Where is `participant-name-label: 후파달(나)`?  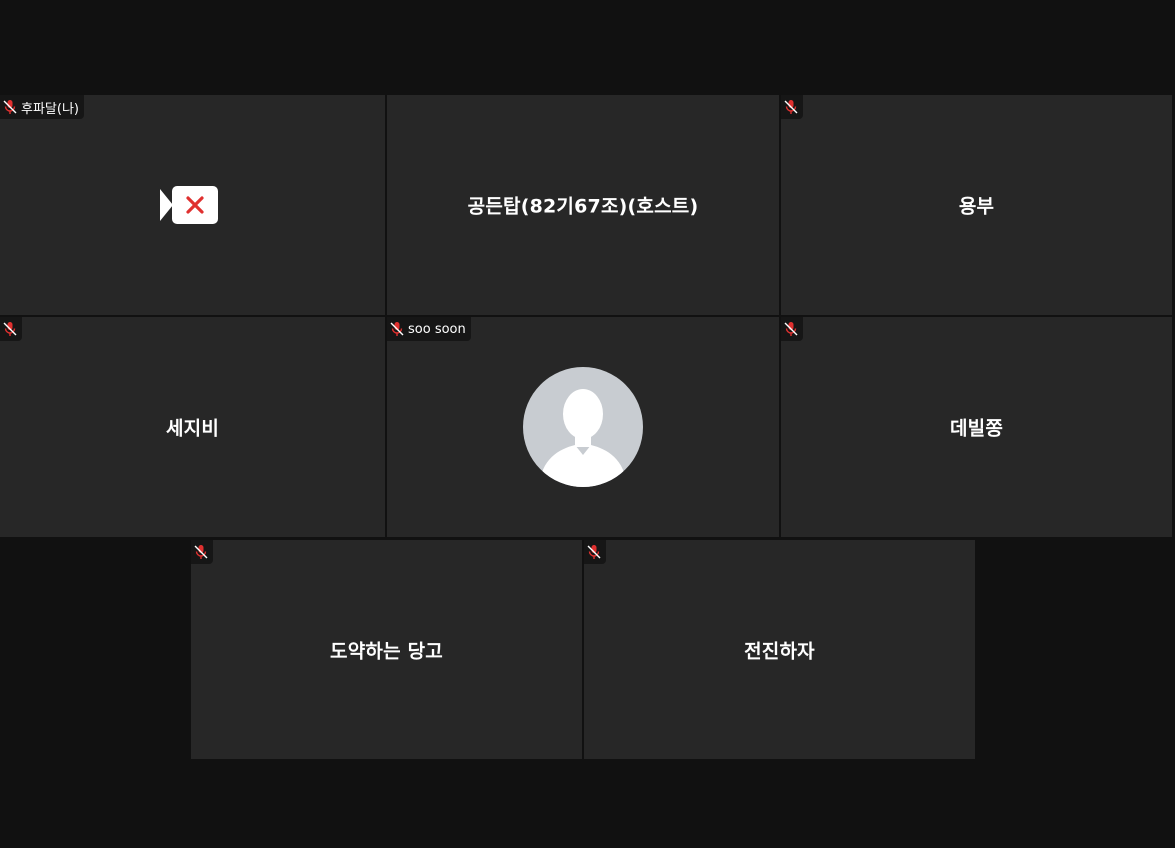 participant-name-label: 후파달(나) is located at coordinates (50, 109).